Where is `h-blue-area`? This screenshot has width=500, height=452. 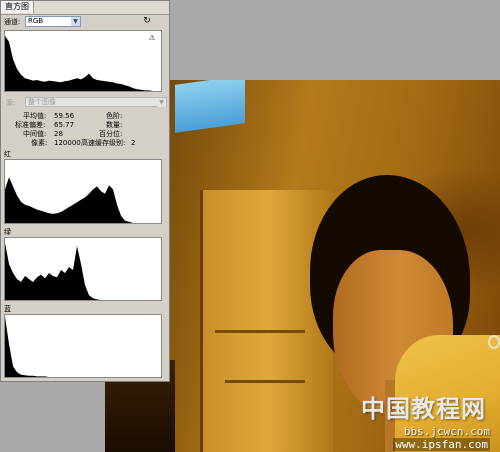
h-blue-area is located at coordinates (83, 347).